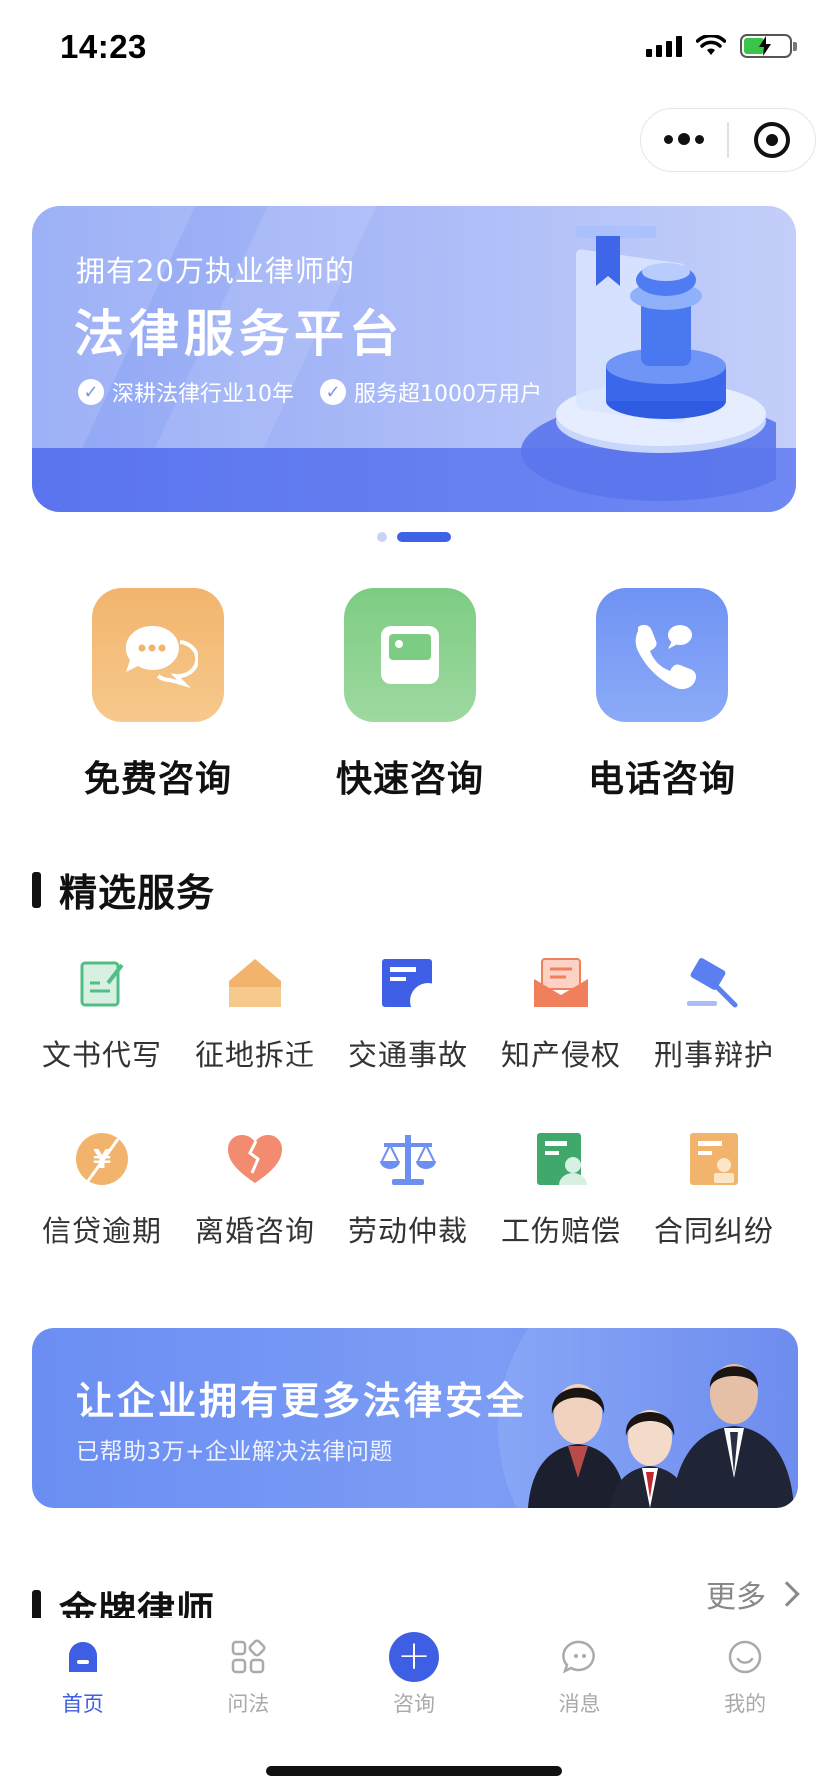 Image resolution: width=828 pixels, height=1792 pixels. What do you see at coordinates (410, 655) in the screenshot?
I see `photo-card-icon` at bounding box center [410, 655].